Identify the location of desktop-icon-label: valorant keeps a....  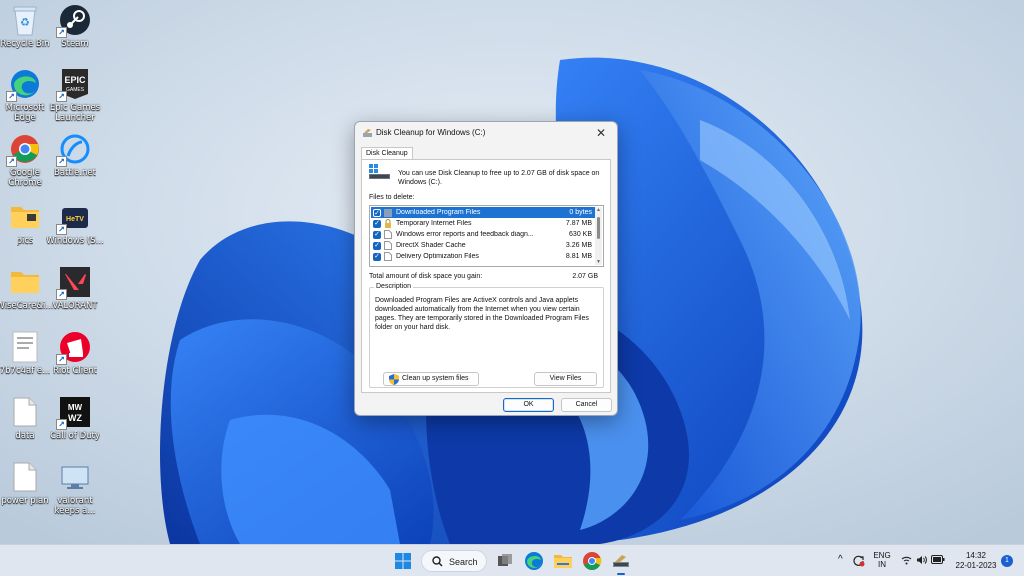
(75, 506).